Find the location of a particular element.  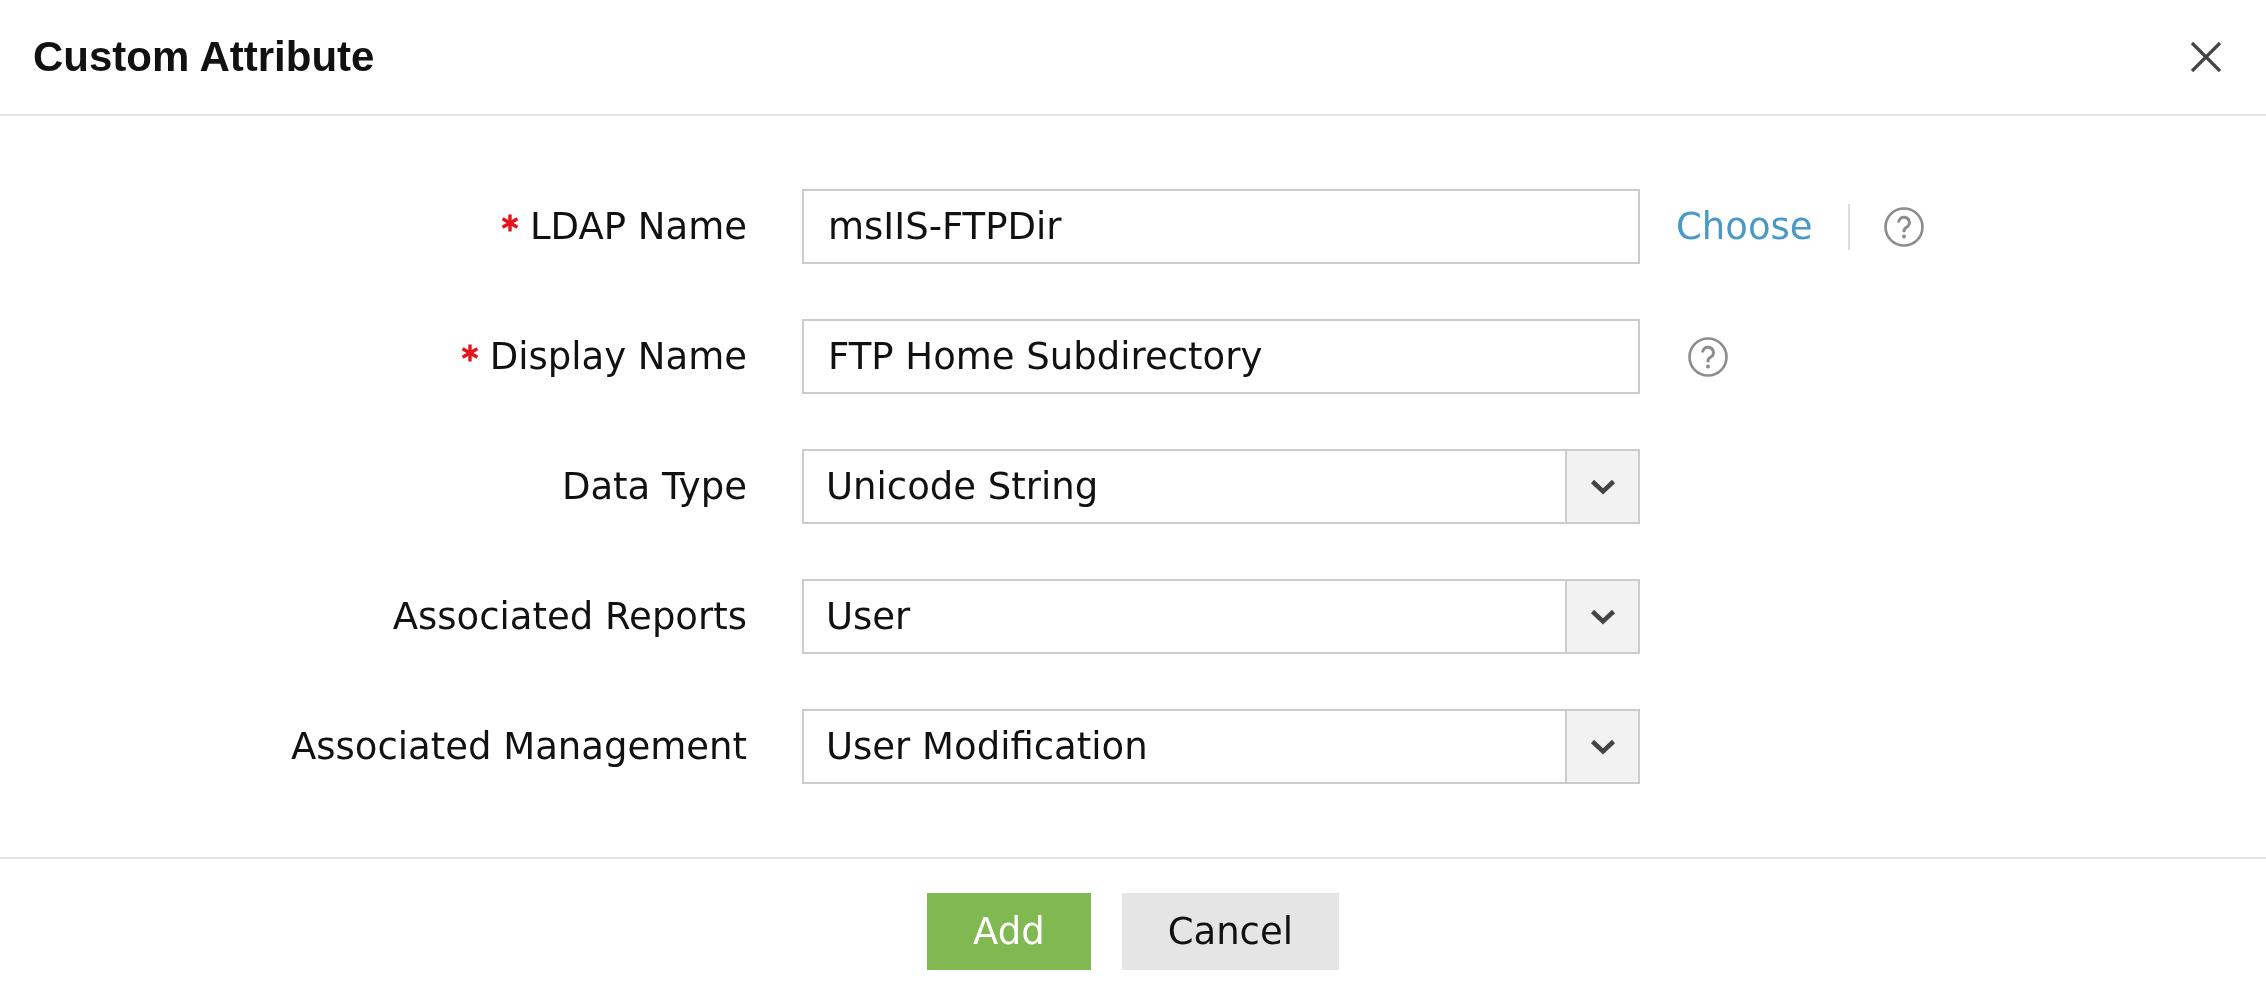

field-label: Data Type is located at coordinates (654, 486).